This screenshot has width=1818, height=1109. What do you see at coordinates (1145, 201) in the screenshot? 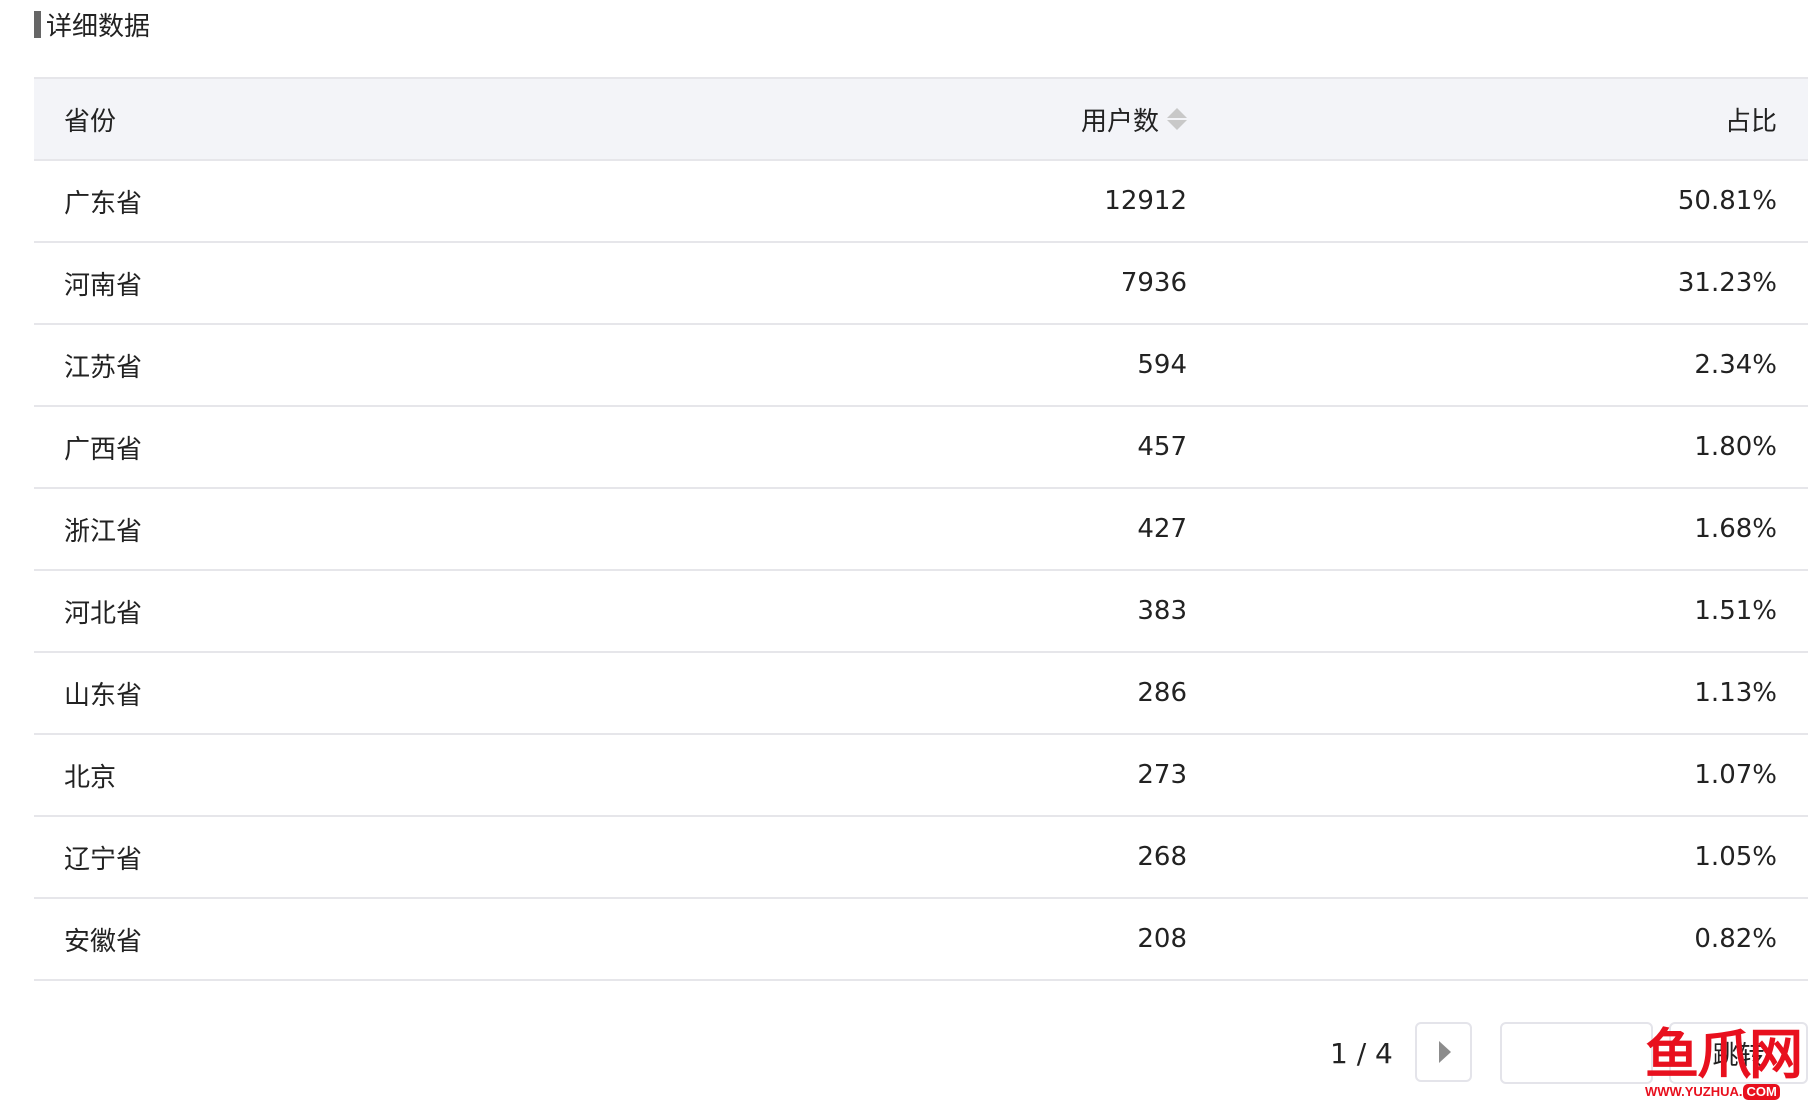
I see `users-cell: 12912` at bounding box center [1145, 201].